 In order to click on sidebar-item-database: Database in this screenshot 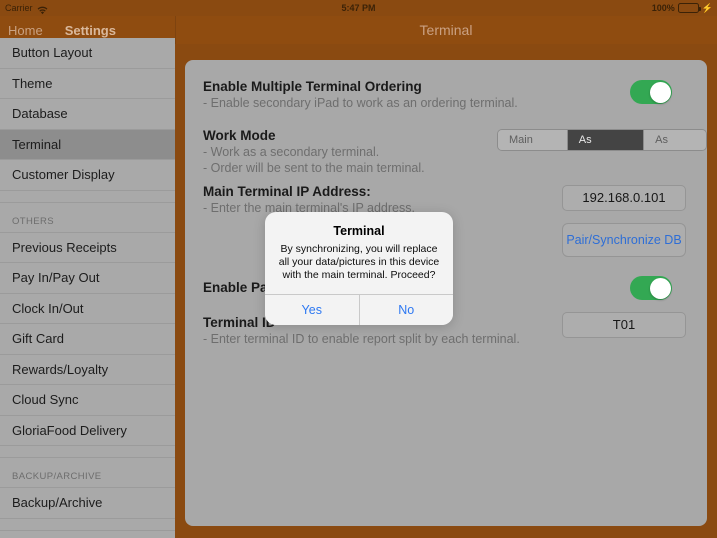, I will do `click(87, 114)`.